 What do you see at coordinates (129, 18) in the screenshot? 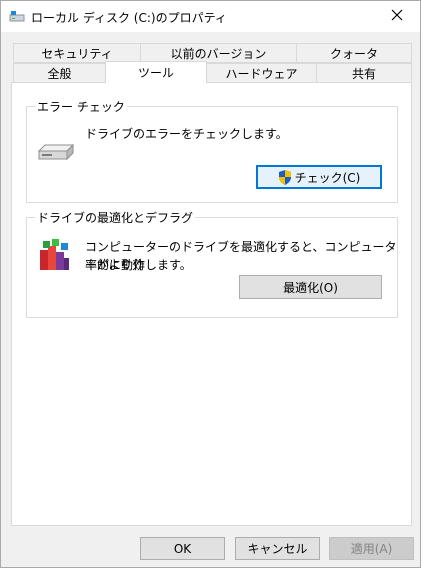
I see `window-title: ローカル ディスク (C:)のプロパティ` at bounding box center [129, 18].